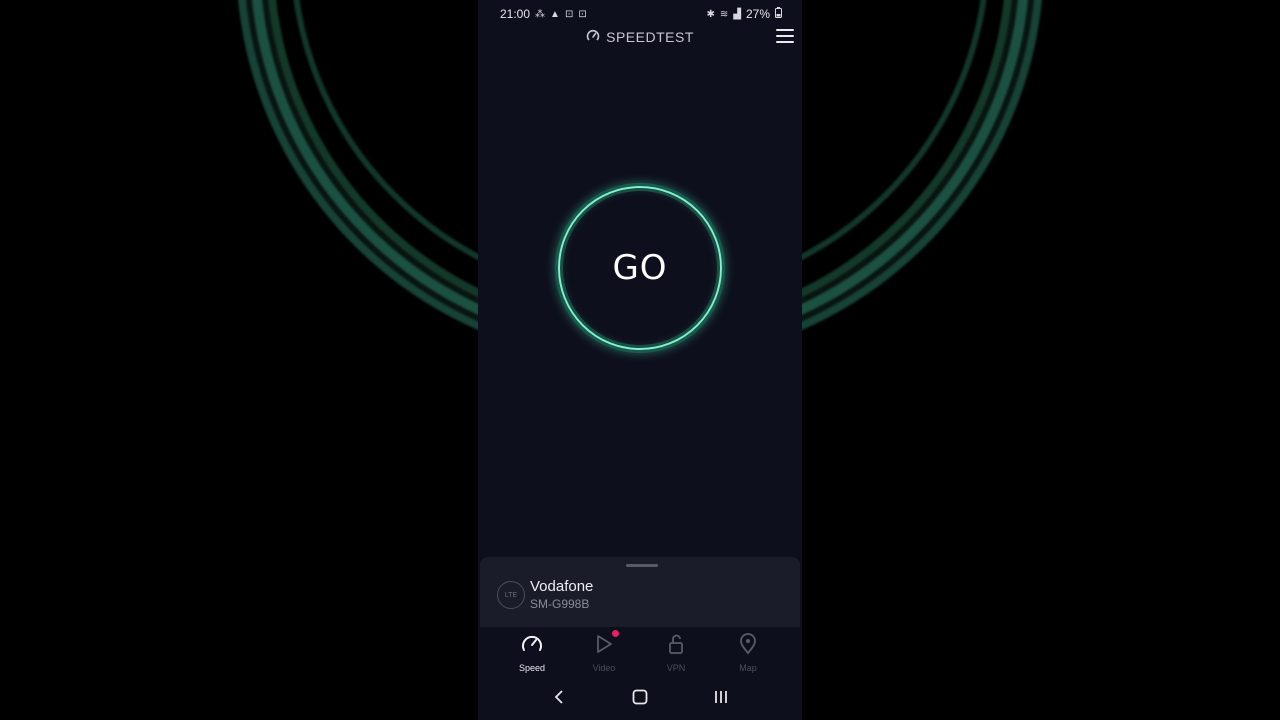  I want to click on tab-video: Video, so click(604, 652).